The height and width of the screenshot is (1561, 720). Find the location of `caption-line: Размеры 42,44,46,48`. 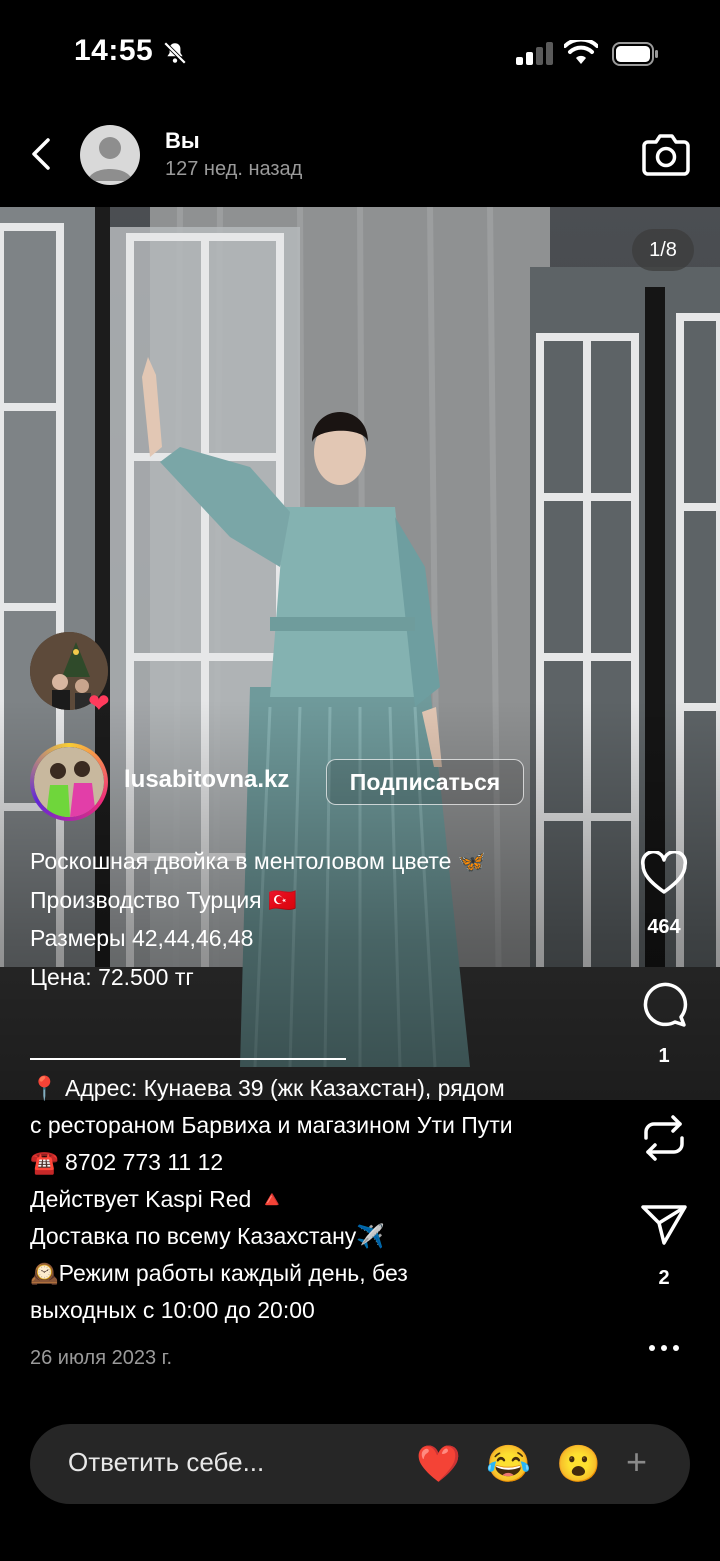

caption-line: Размеры 42,44,46,48 is located at coordinates (142, 938).